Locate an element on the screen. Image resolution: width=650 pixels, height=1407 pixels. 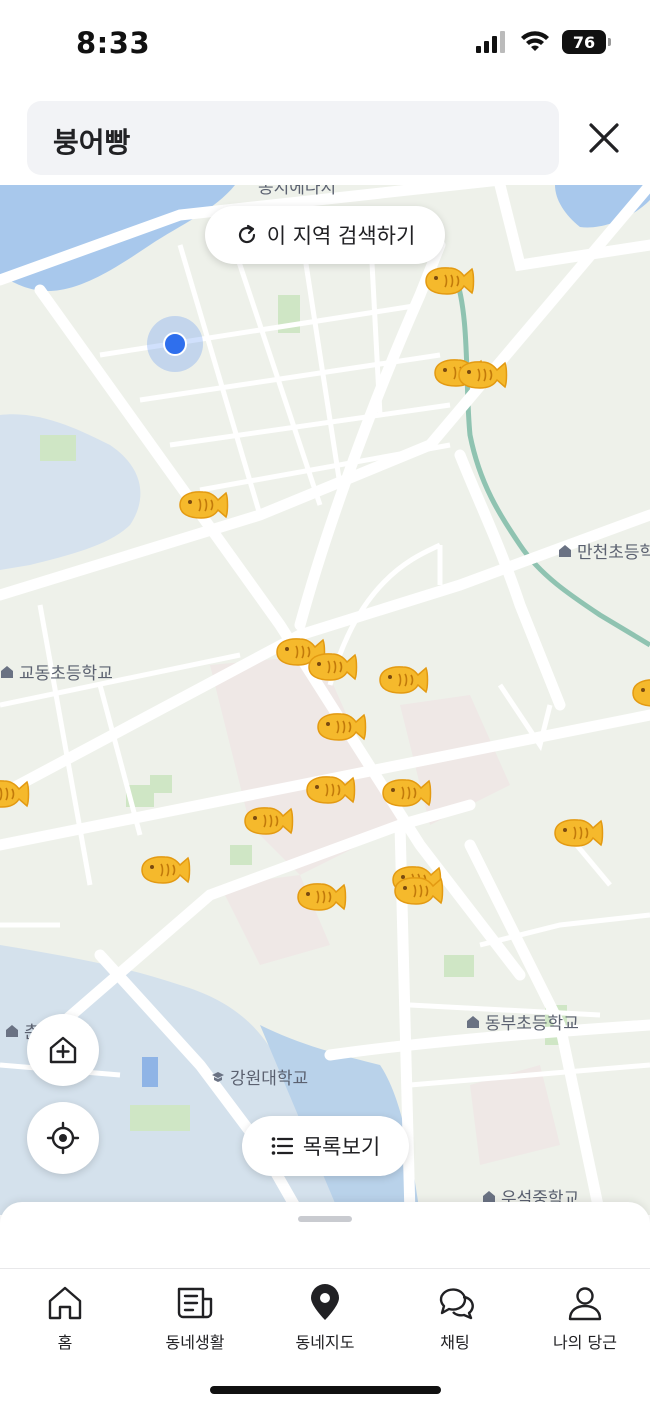
newspaper-icon is located at coordinates (195, 1303).